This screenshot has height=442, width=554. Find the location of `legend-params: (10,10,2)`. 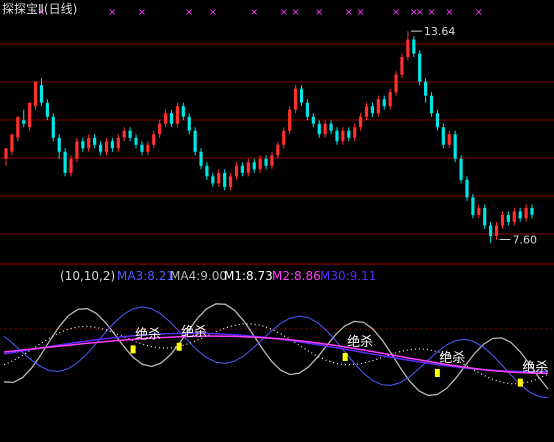

legend-params: (10,10,2) is located at coordinates (87, 276).